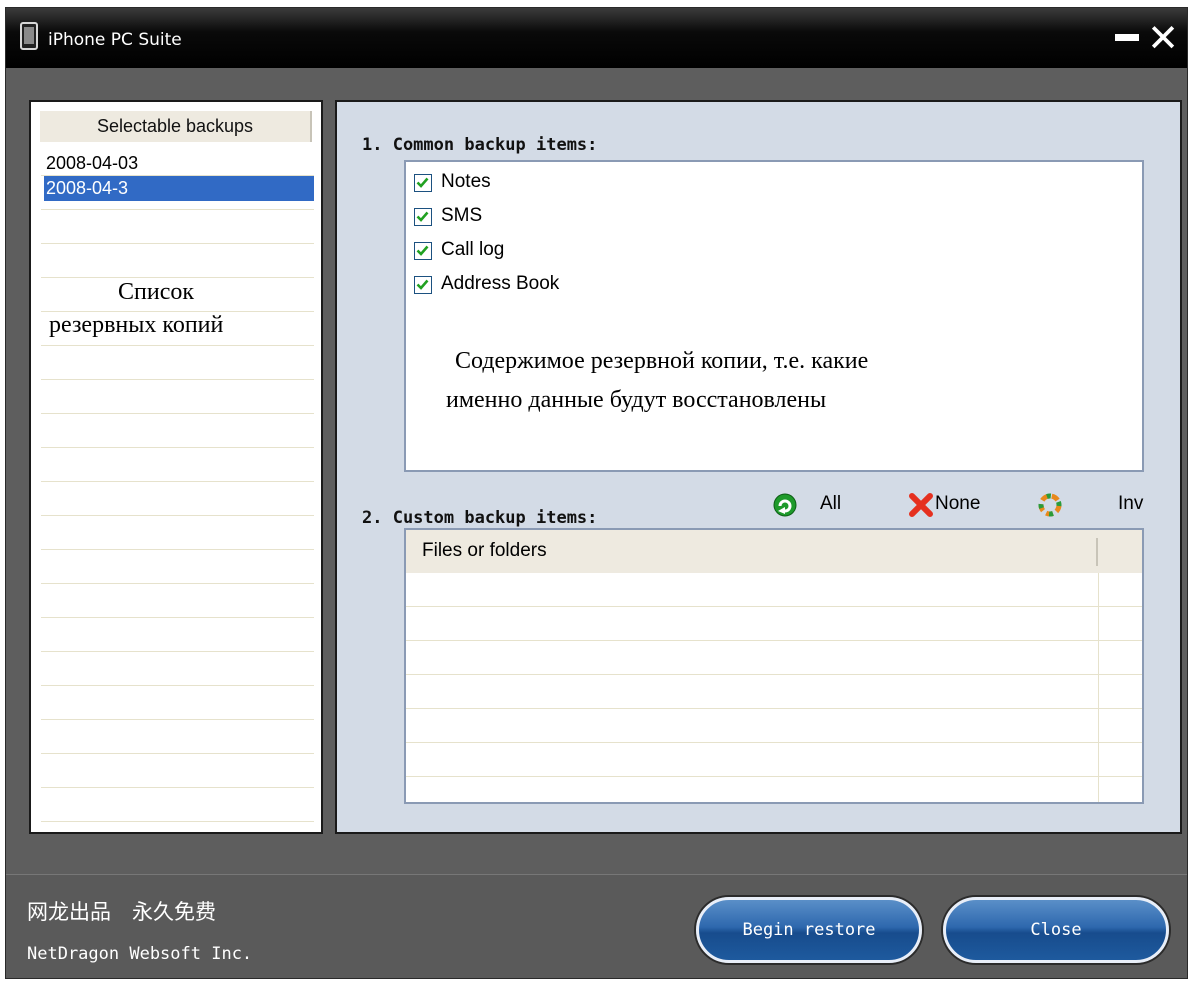 The width and height of the screenshot is (1192, 984). What do you see at coordinates (785, 505) in the screenshot?
I see `select-all-icon` at bounding box center [785, 505].